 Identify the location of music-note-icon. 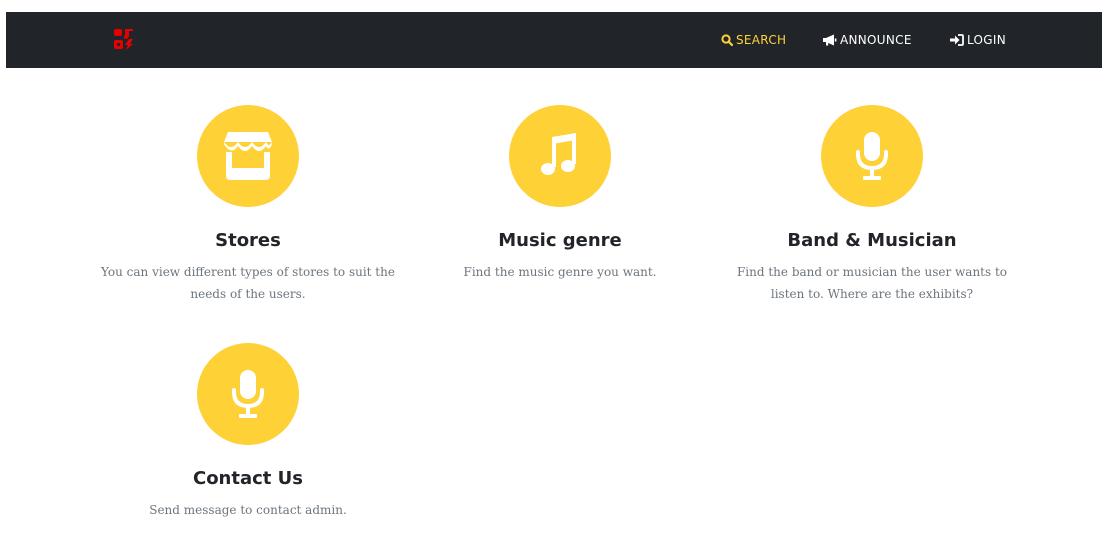
(558, 154).